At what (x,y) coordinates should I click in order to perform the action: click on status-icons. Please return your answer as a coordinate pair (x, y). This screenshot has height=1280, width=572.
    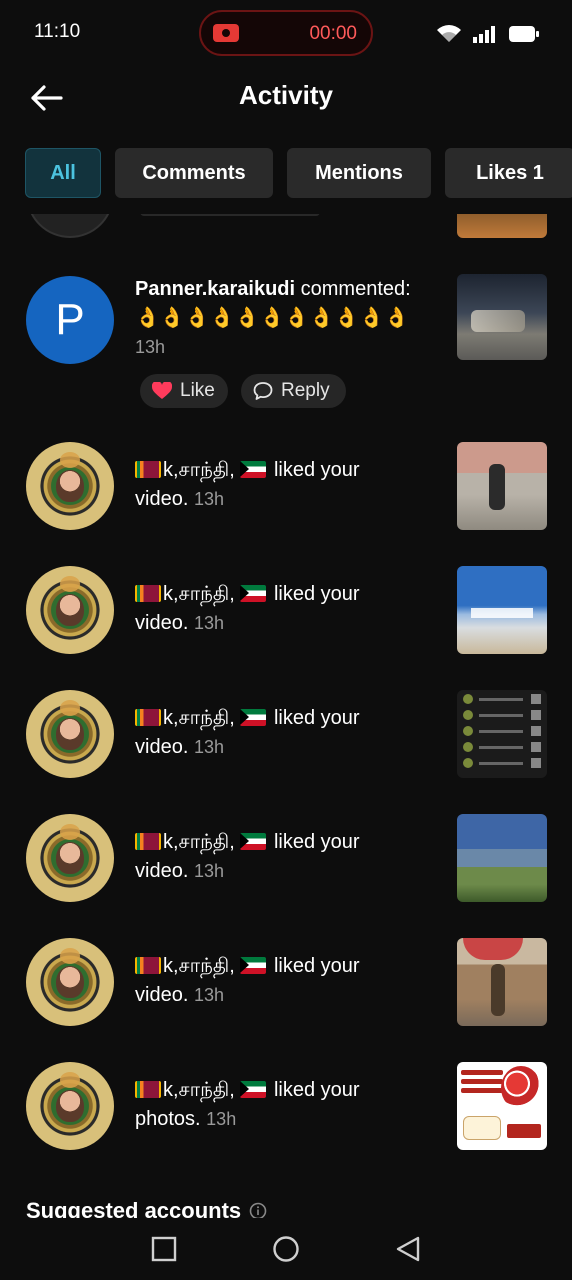
    Looking at the image, I should click on (488, 34).